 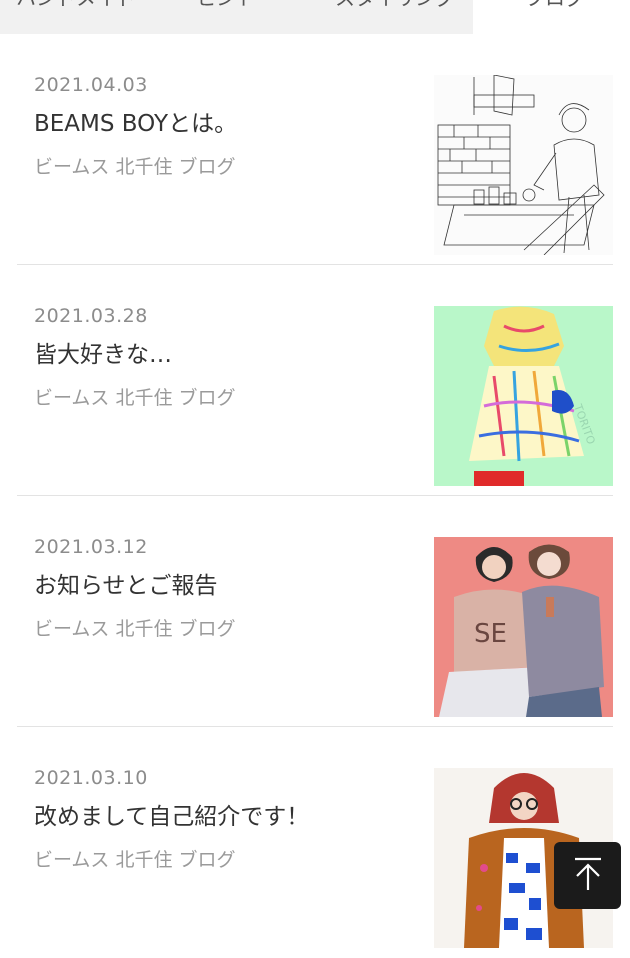 What do you see at coordinates (490, 634) in the screenshot?
I see `svg-text: SE` at bounding box center [490, 634].